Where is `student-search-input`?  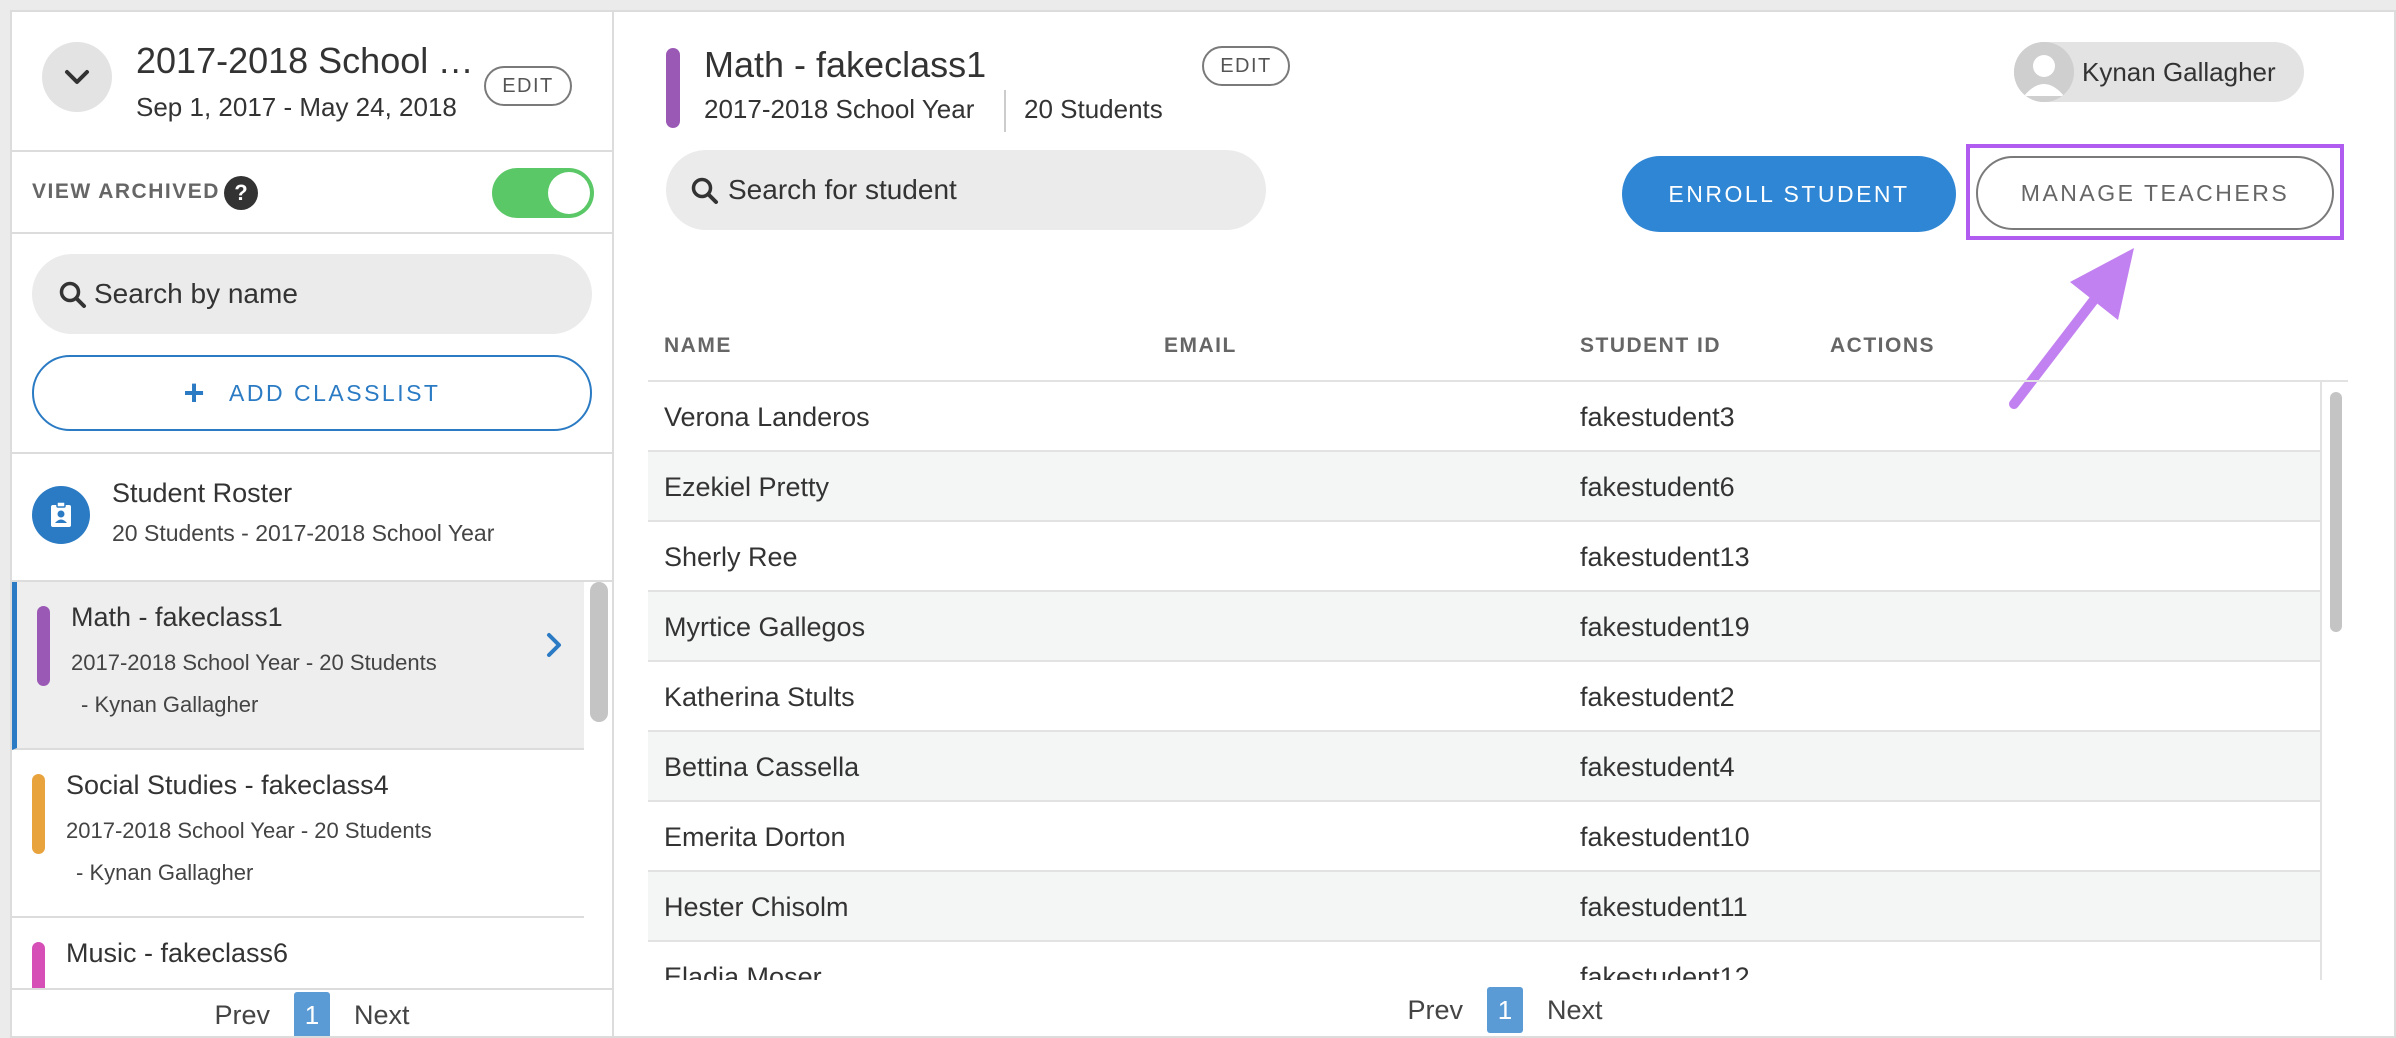 student-search-input is located at coordinates (983, 190).